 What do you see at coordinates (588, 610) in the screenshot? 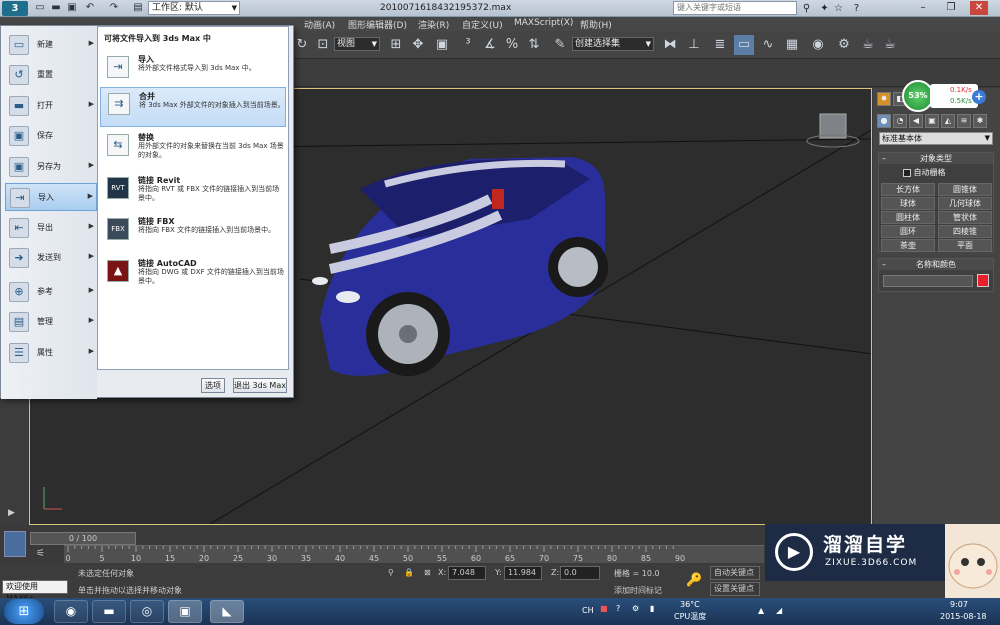
I see `ime-indicator: CH` at bounding box center [588, 610].